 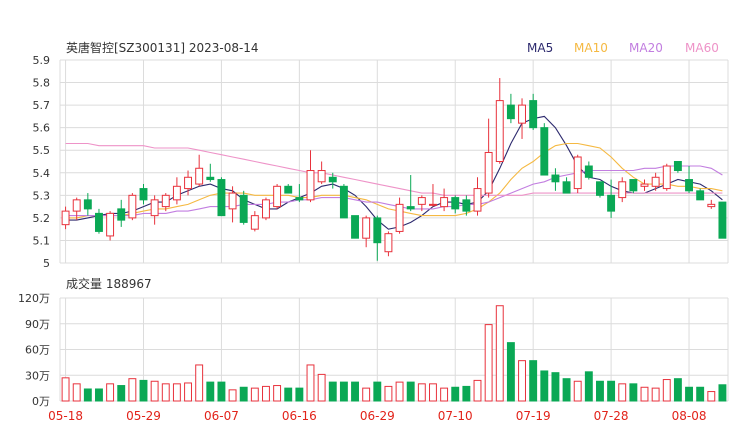 I want to click on date-label: 06-16, so click(x=299, y=416).